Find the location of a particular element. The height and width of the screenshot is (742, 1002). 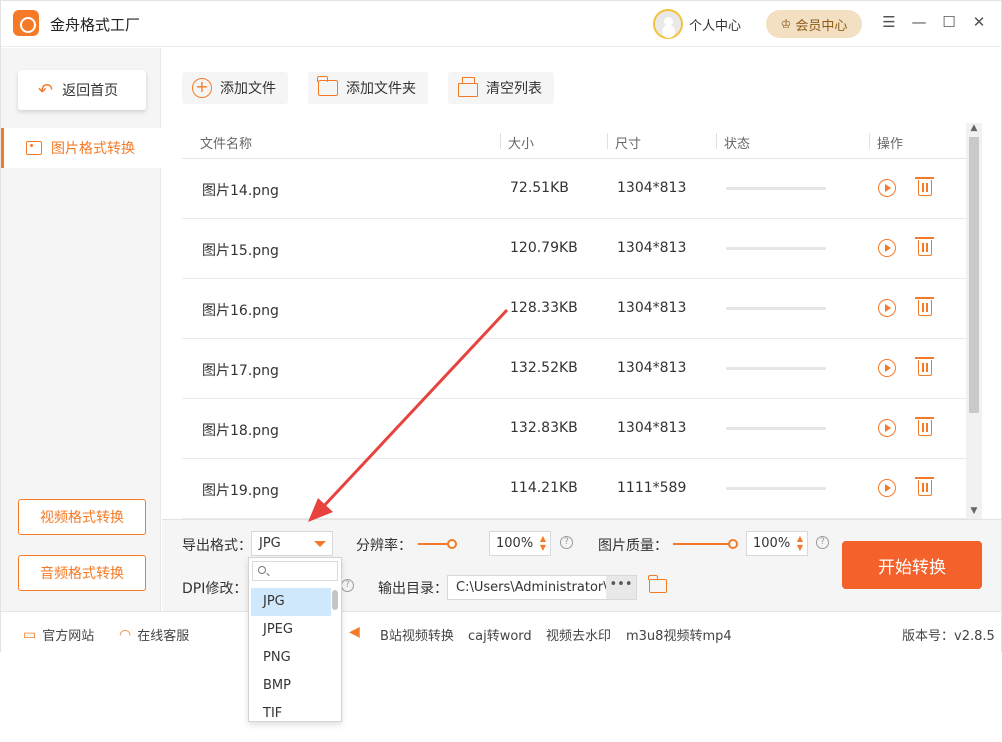

audio-convert-button: 音频格式转换 is located at coordinates (82, 573).